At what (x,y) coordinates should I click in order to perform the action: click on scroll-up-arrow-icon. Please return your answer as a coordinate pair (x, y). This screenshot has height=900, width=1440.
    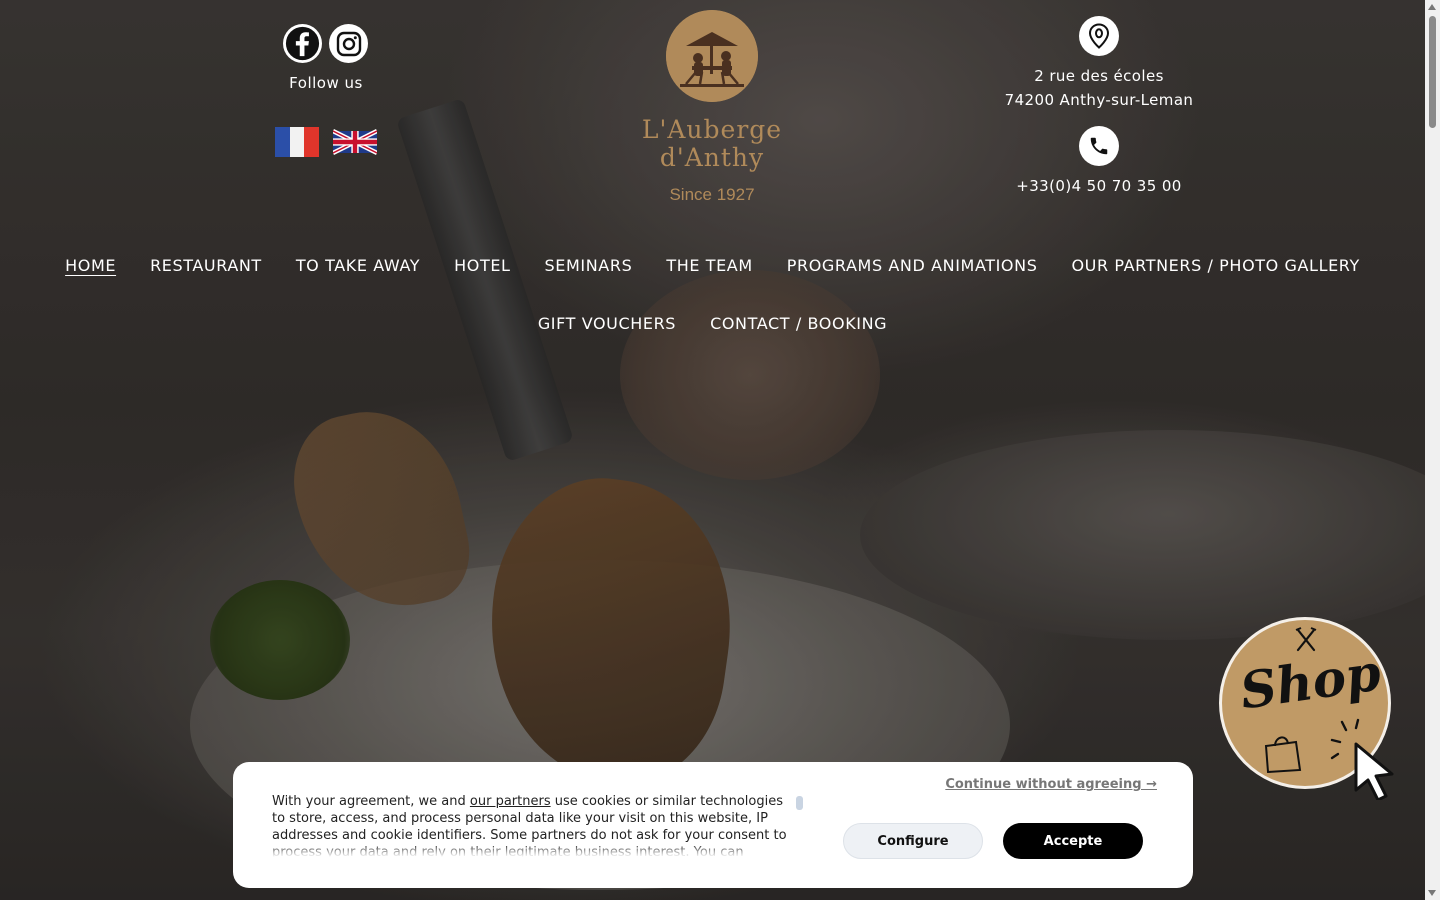
    Looking at the image, I should click on (1432, 7).